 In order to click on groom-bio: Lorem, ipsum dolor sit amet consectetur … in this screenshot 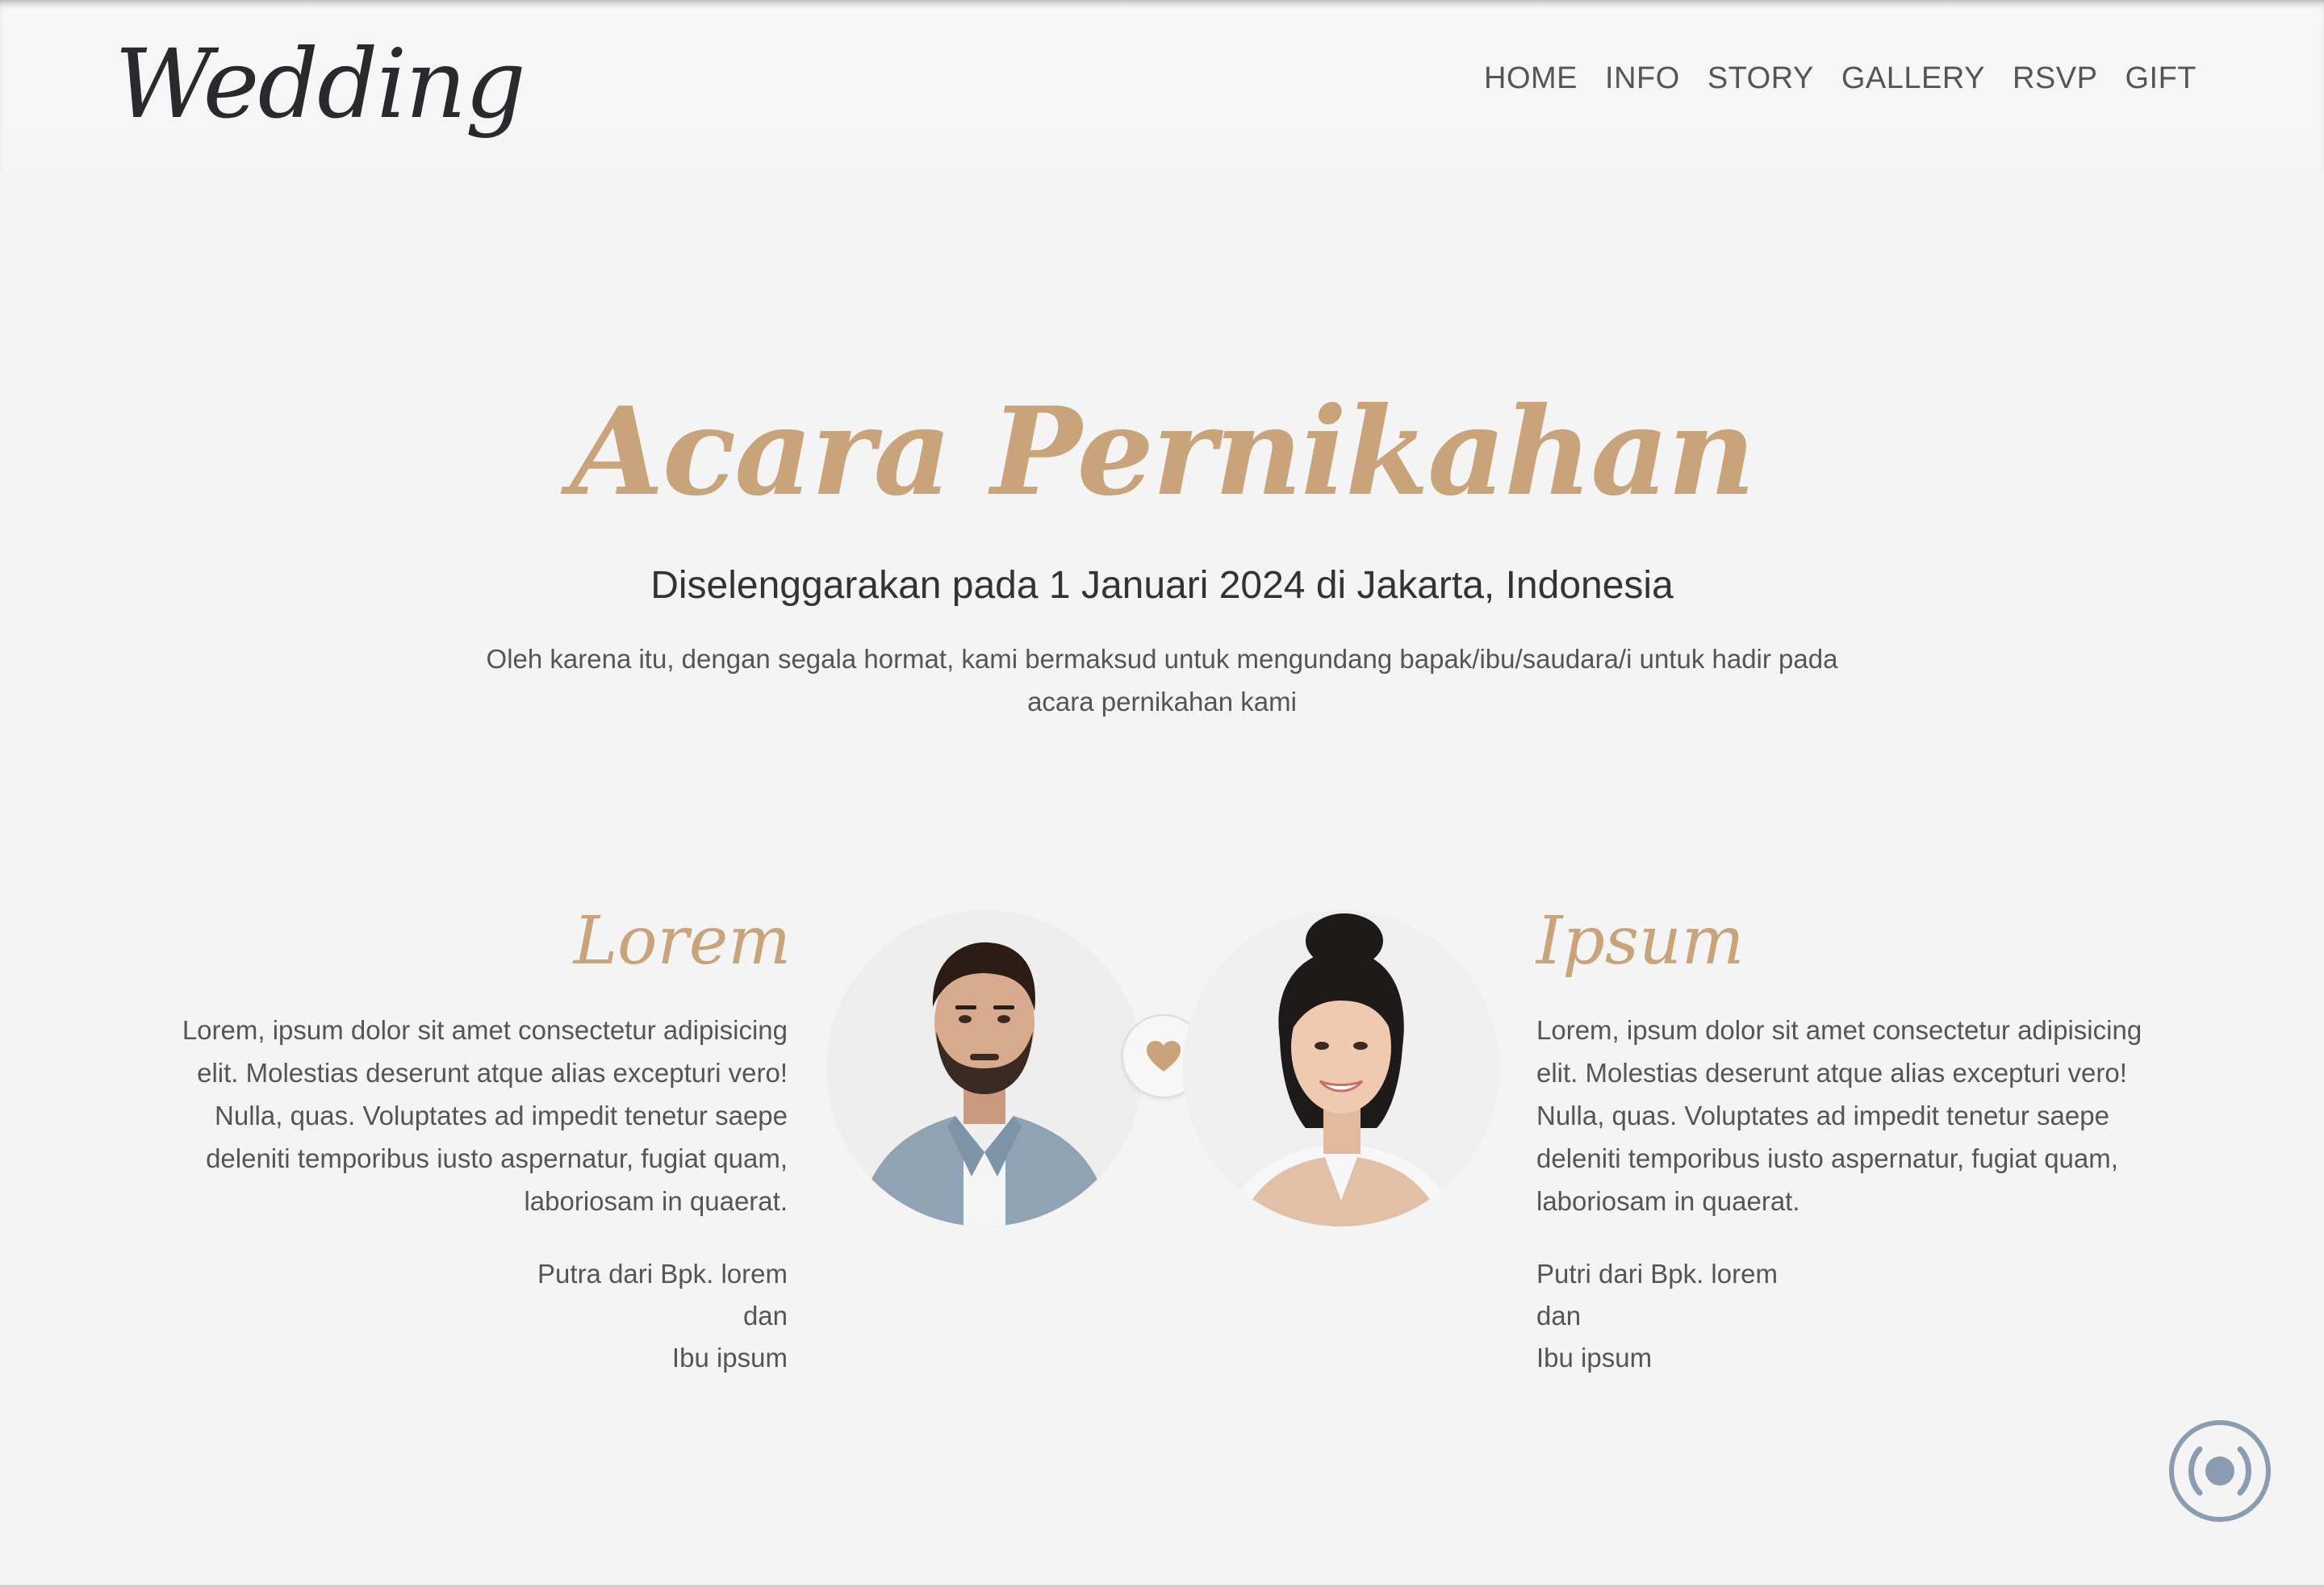, I will do `click(485, 1115)`.